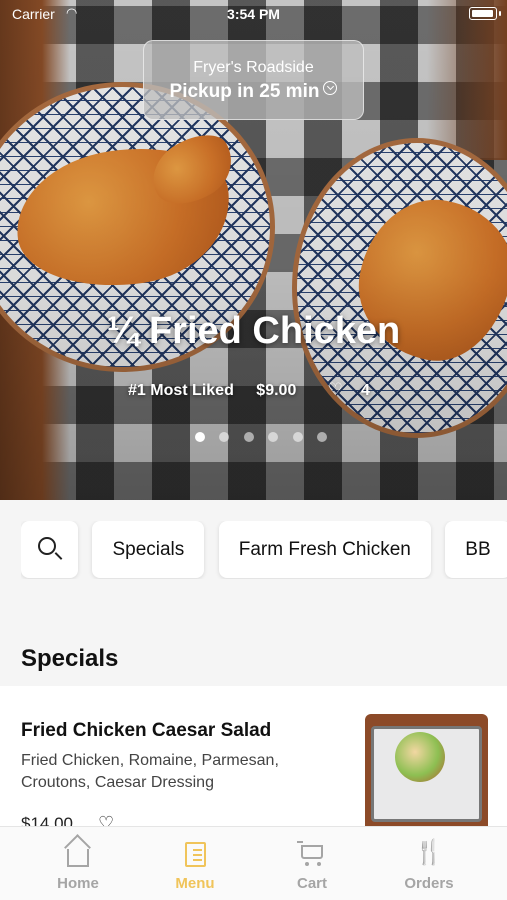 This screenshot has height=900, width=507. I want to click on menu-book-icon, so click(195, 854).